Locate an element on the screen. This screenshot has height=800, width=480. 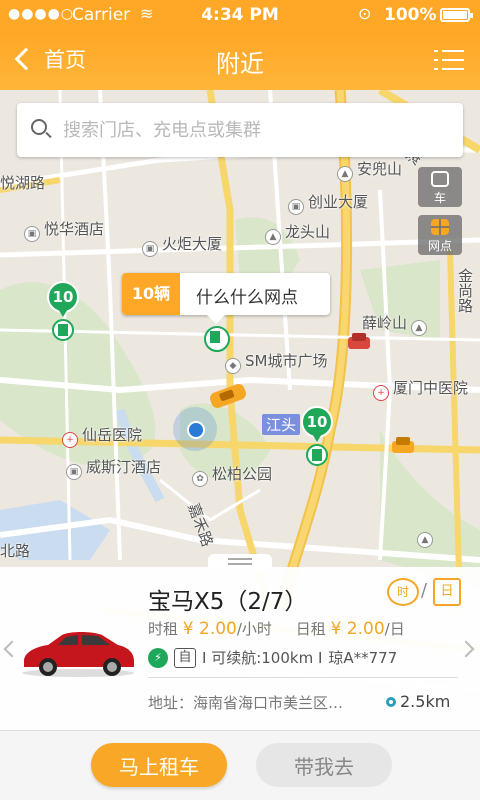
info-row: ⚡ 自 I 可续航:100km I 琼A**777 is located at coordinates (272, 657).